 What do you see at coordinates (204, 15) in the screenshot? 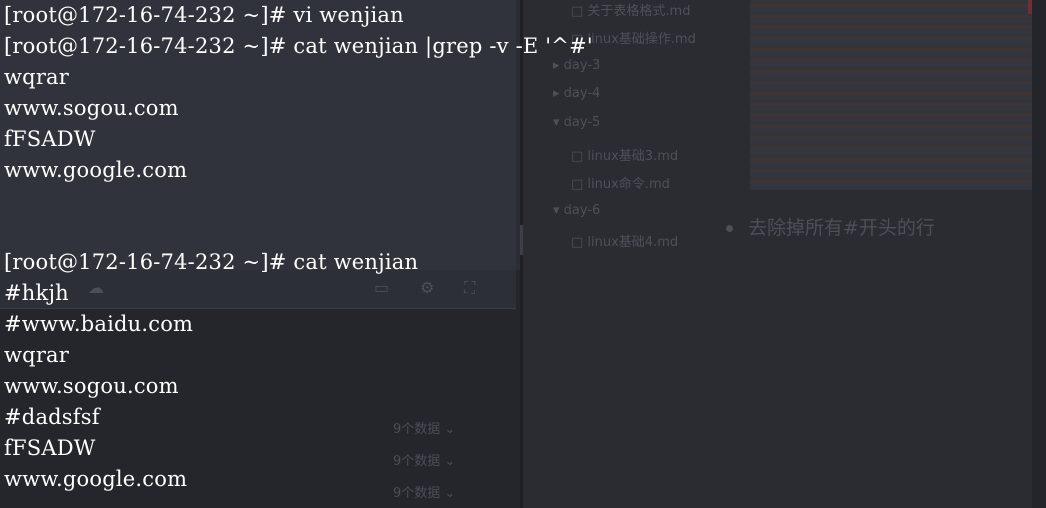
I see `terminal-prompt-line: [root@172-16-74-232 ~]# vi wenjian` at bounding box center [204, 15].